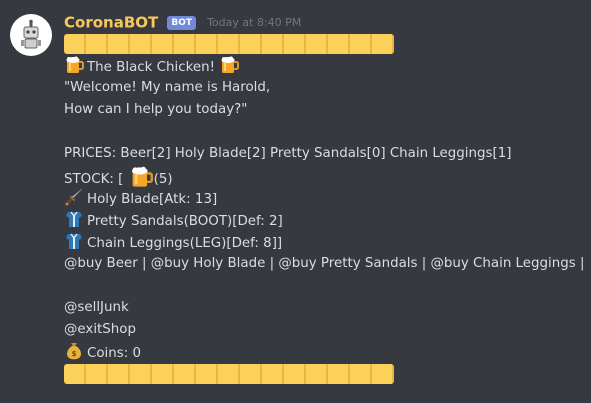 This screenshot has width=591, height=403. What do you see at coordinates (74, 197) in the screenshot?
I see `dagger-icon` at bounding box center [74, 197].